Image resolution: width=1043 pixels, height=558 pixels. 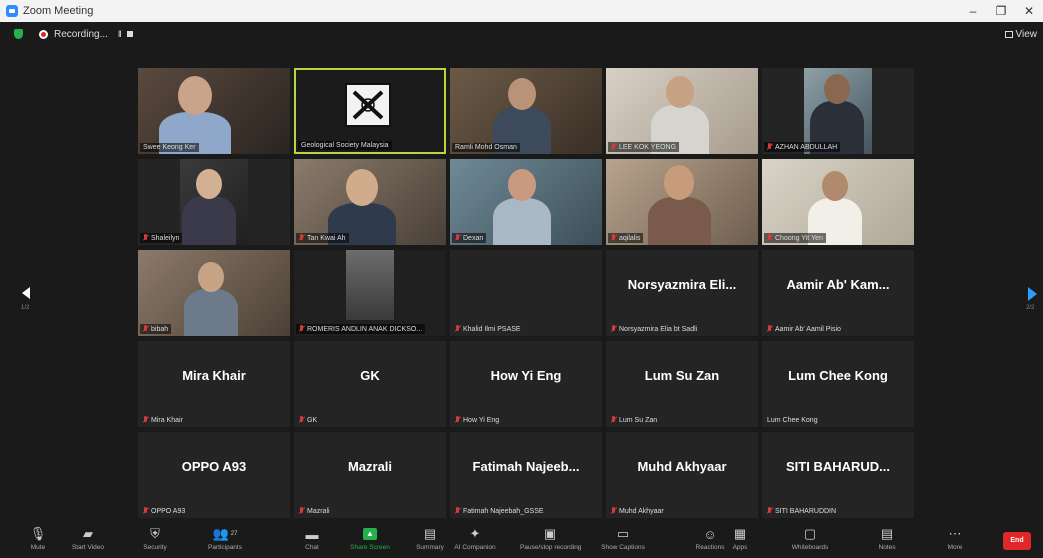 What do you see at coordinates (322, 238) in the screenshot?
I see `participant-name-label: Tan Kwai Ah` at bounding box center [322, 238].